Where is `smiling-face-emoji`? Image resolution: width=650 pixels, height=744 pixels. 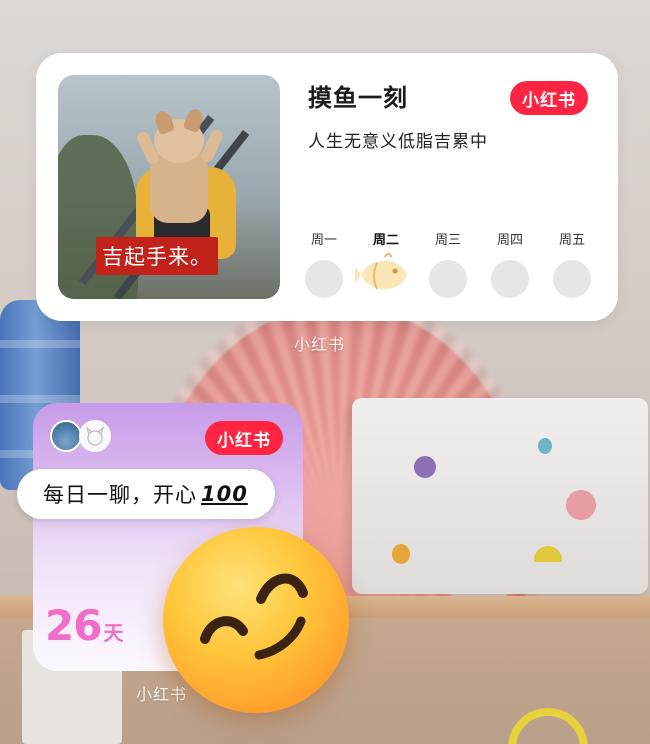 smiling-face-emoji is located at coordinates (256, 620).